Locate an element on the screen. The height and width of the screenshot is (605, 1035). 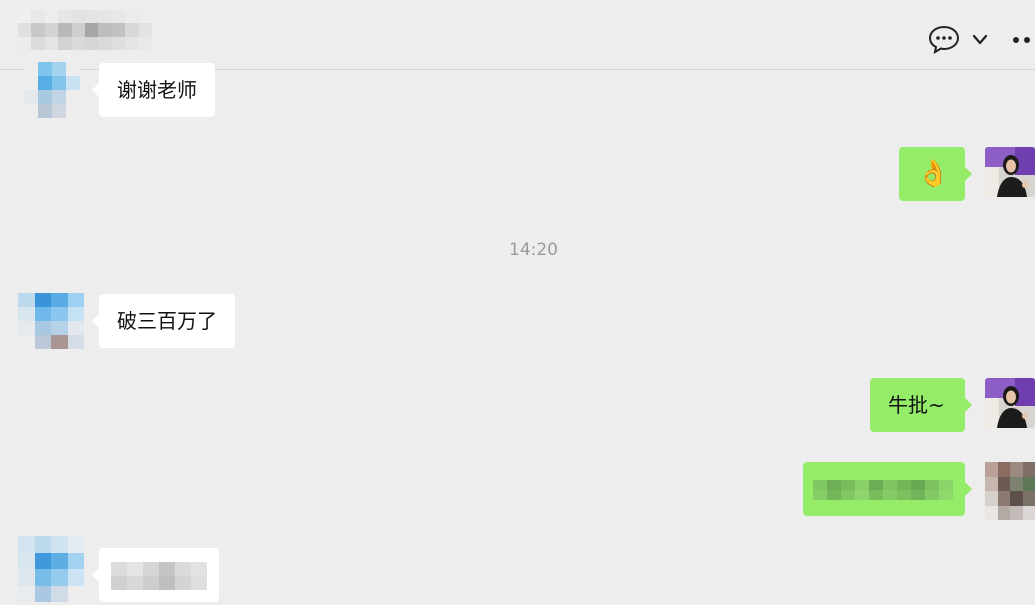
message-bubble-received-pixelated is located at coordinates (155, 575).